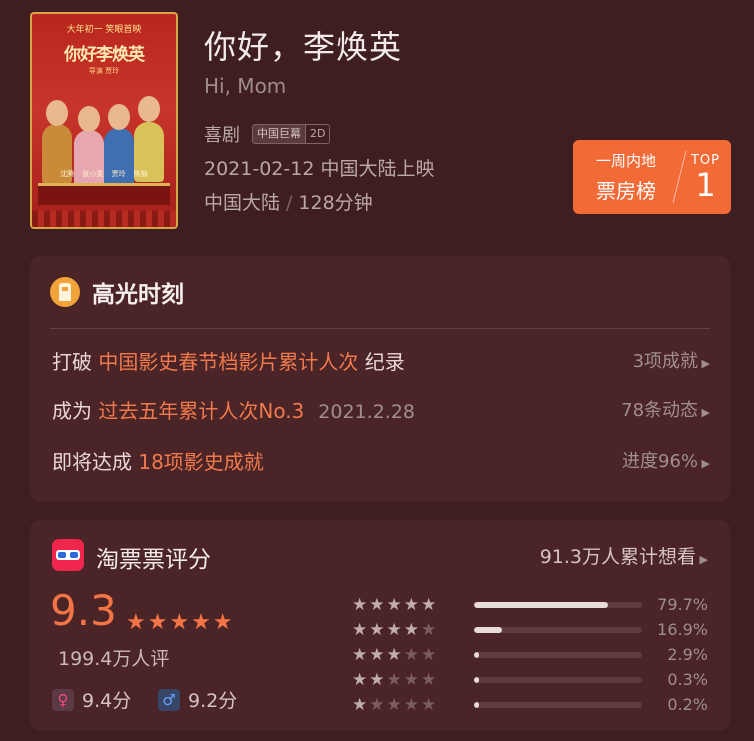 Image resolution: width=754 pixels, height=741 pixels. Describe the element at coordinates (671, 360) in the screenshot. I see `highlight-more-link: 3项成就` at that location.